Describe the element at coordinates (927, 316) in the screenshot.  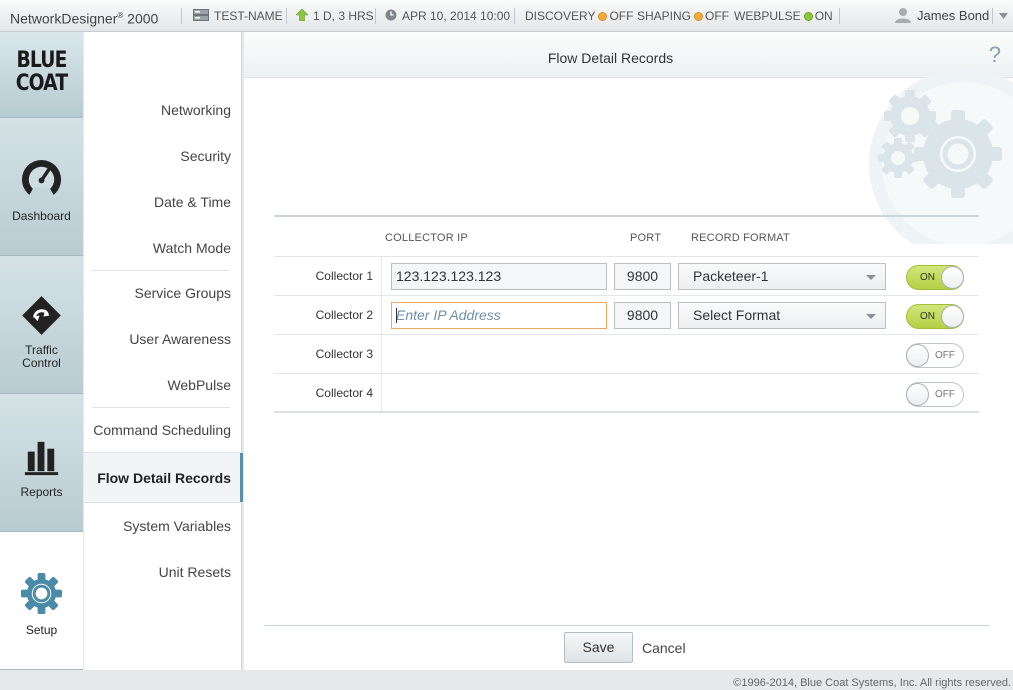
I see `collector-2-toggle-state: ON` at that location.